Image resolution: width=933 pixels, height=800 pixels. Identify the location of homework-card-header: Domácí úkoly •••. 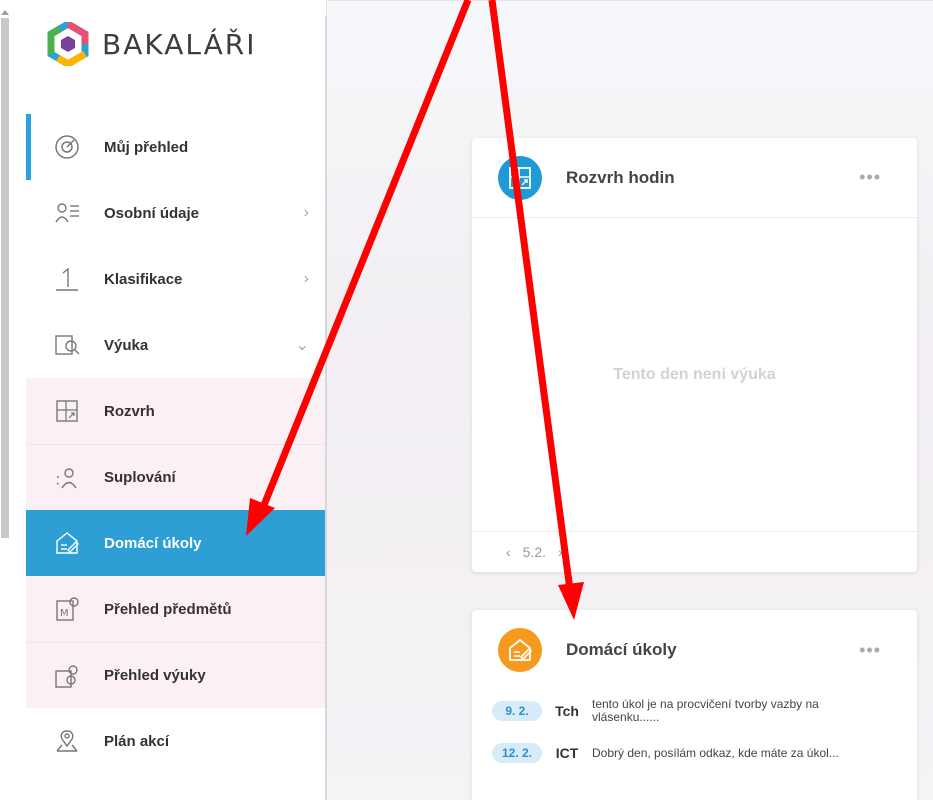
(694, 650).